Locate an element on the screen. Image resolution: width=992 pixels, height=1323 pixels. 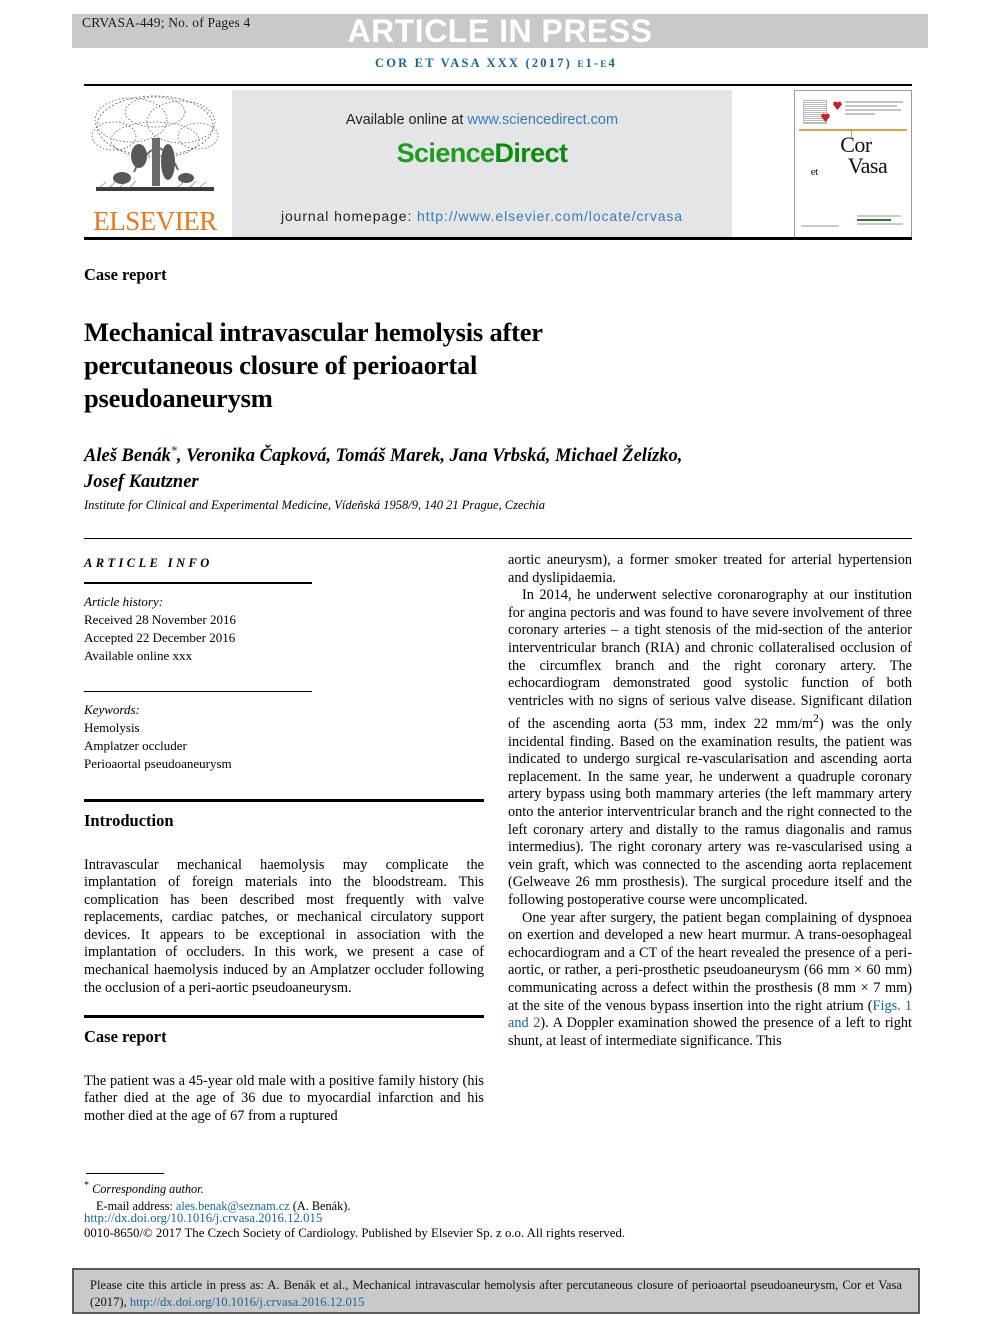
masthead-bottom-rule is located at coordinates (498, 238).